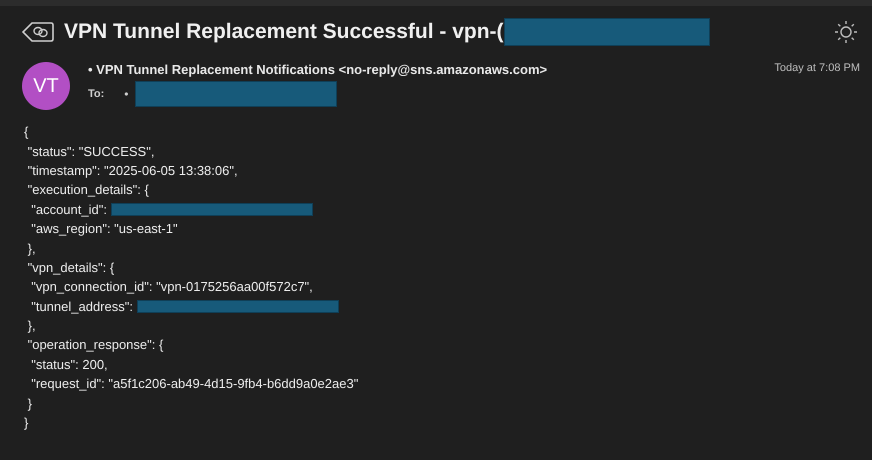 This screenshot has width=872, height=460. I want to click on code-line: "status": 200,, so click(69, 364).